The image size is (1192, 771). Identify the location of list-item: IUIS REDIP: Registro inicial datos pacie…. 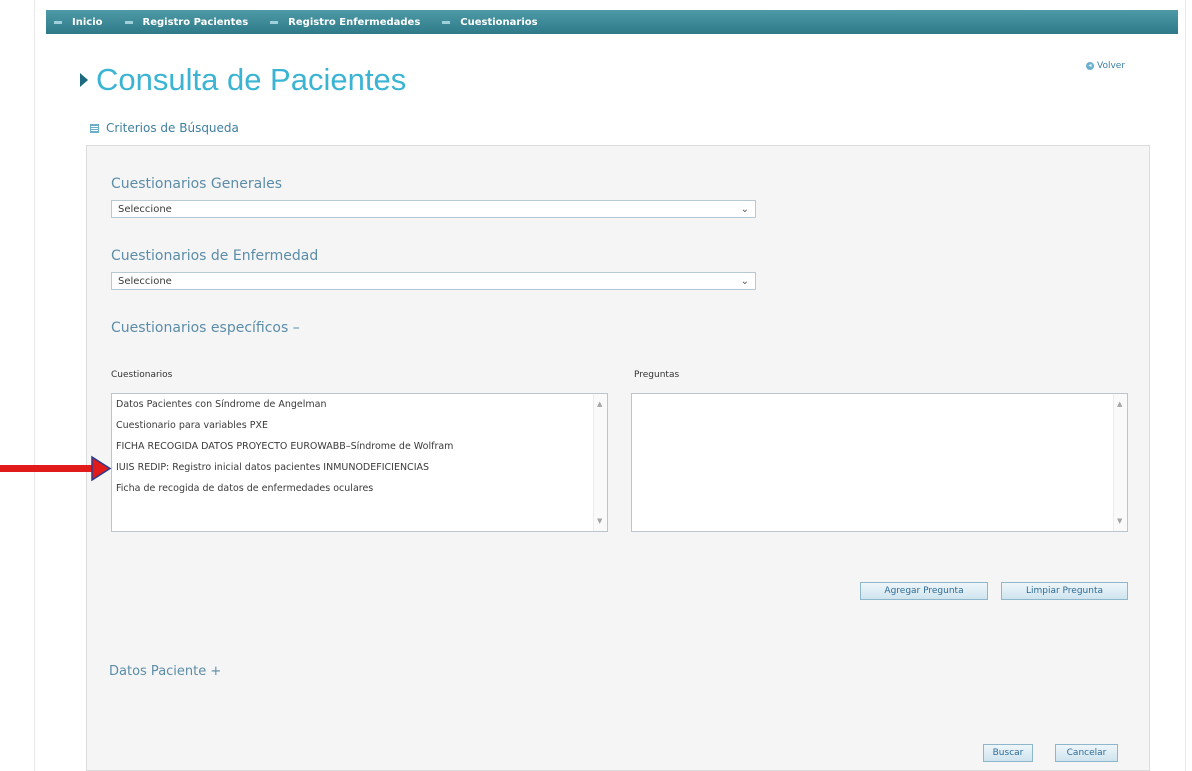
(359, 467).